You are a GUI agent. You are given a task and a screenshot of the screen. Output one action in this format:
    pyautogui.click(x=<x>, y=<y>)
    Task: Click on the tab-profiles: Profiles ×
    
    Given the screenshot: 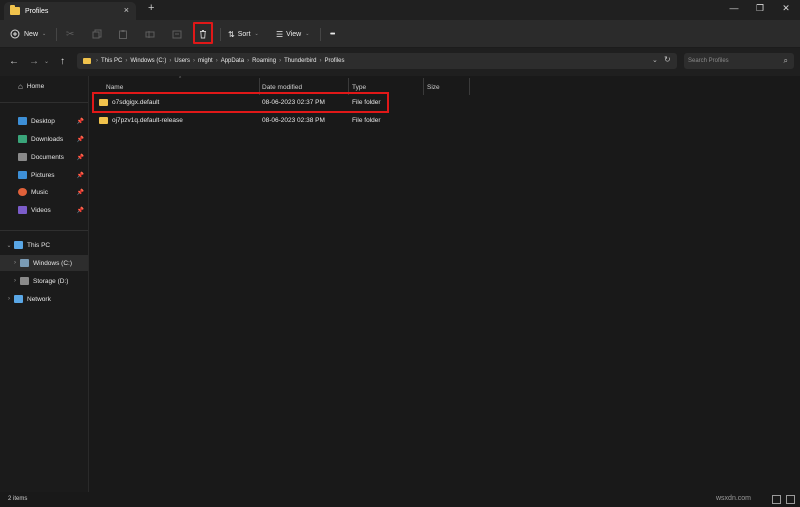 What is the action you would take?
    pyautogui.click(x=70, y=11)
    